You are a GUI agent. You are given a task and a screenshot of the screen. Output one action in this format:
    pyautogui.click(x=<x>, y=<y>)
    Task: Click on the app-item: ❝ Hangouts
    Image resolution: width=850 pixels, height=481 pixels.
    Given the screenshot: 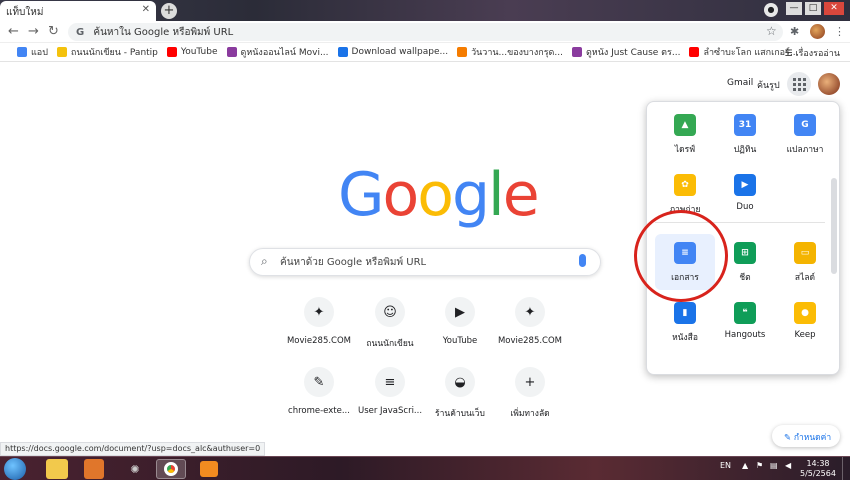 What is the action you would take?
    pyautogui.click(x=745, y=322)
    